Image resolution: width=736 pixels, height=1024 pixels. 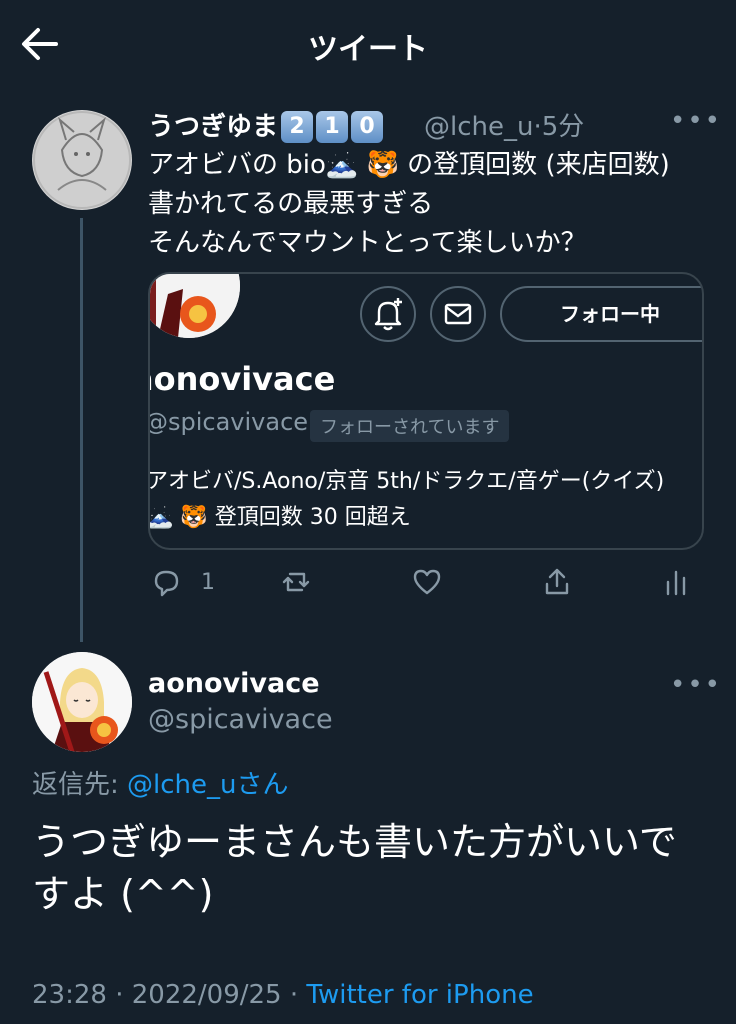 I want to click on like-button, so click(x=427, y=584).